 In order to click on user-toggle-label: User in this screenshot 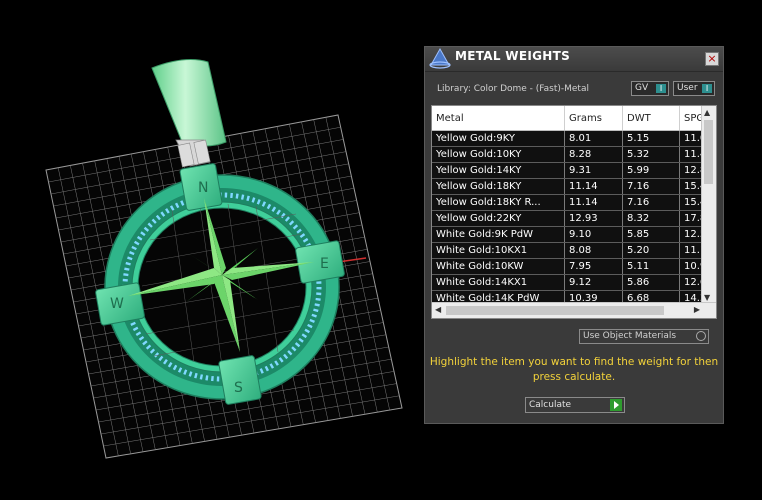, I will do `click(687, 88)`.